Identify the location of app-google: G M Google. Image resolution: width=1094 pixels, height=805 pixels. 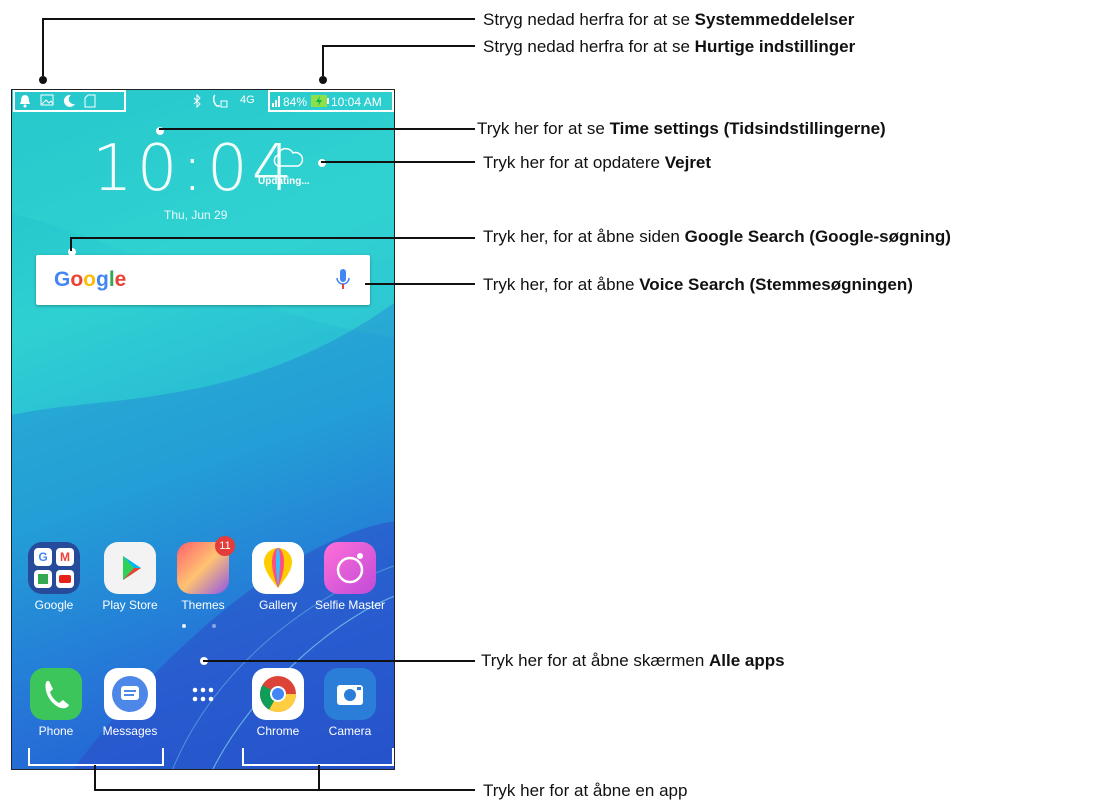
(54, 577).